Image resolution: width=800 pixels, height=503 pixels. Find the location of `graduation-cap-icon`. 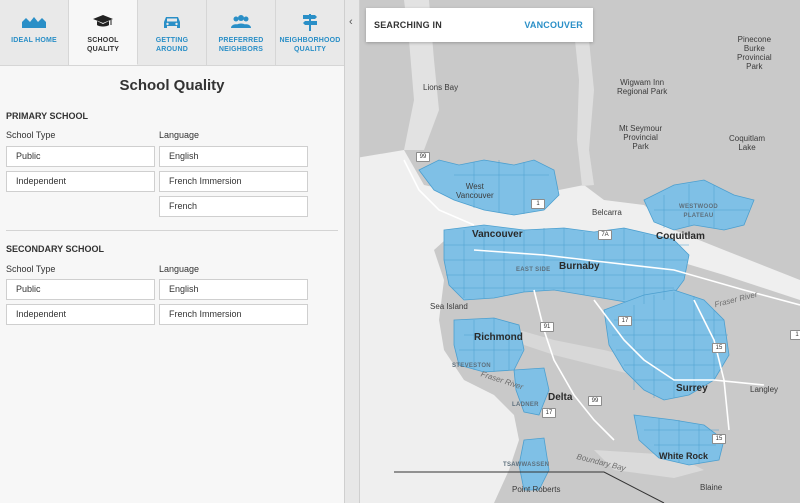

graduation-cap-icon is located at coordinates (103, 22).